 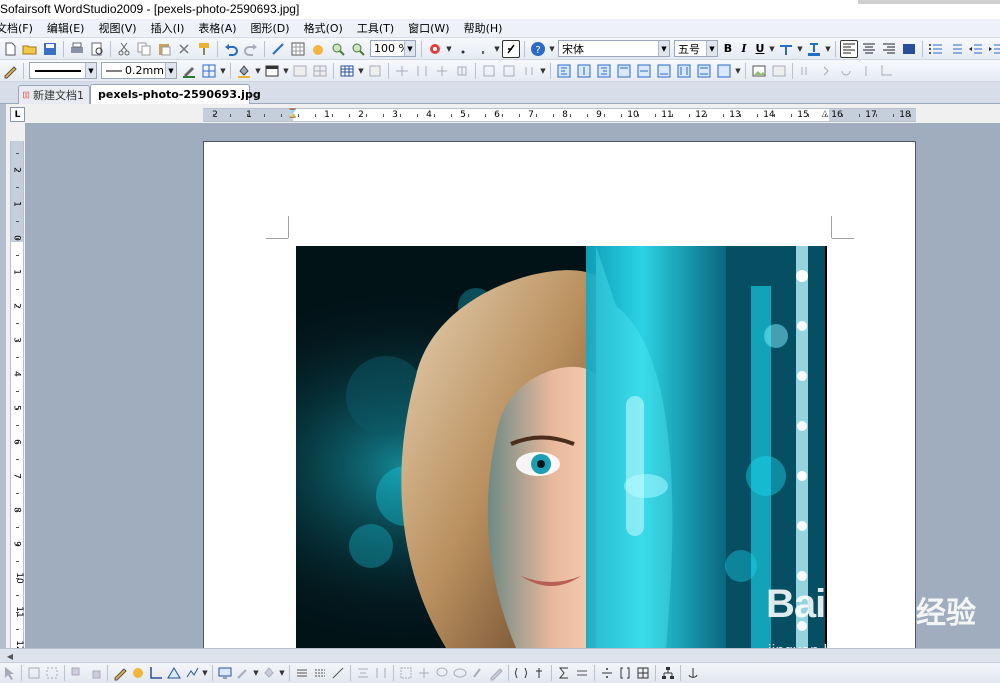 What do you see at coordinates (318, 49) in the screenshot?
I see `hand-icon` at bounding box center [318, 49].